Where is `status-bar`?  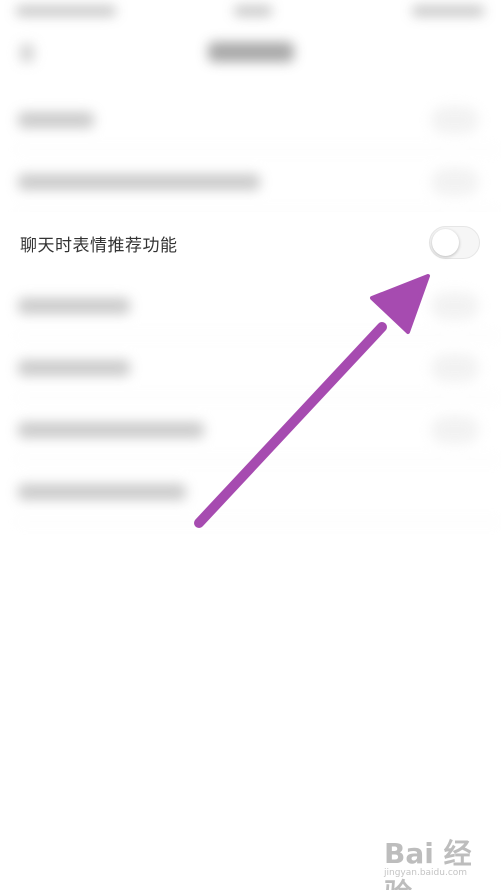
status-bar is located at coordinates (250, 14).